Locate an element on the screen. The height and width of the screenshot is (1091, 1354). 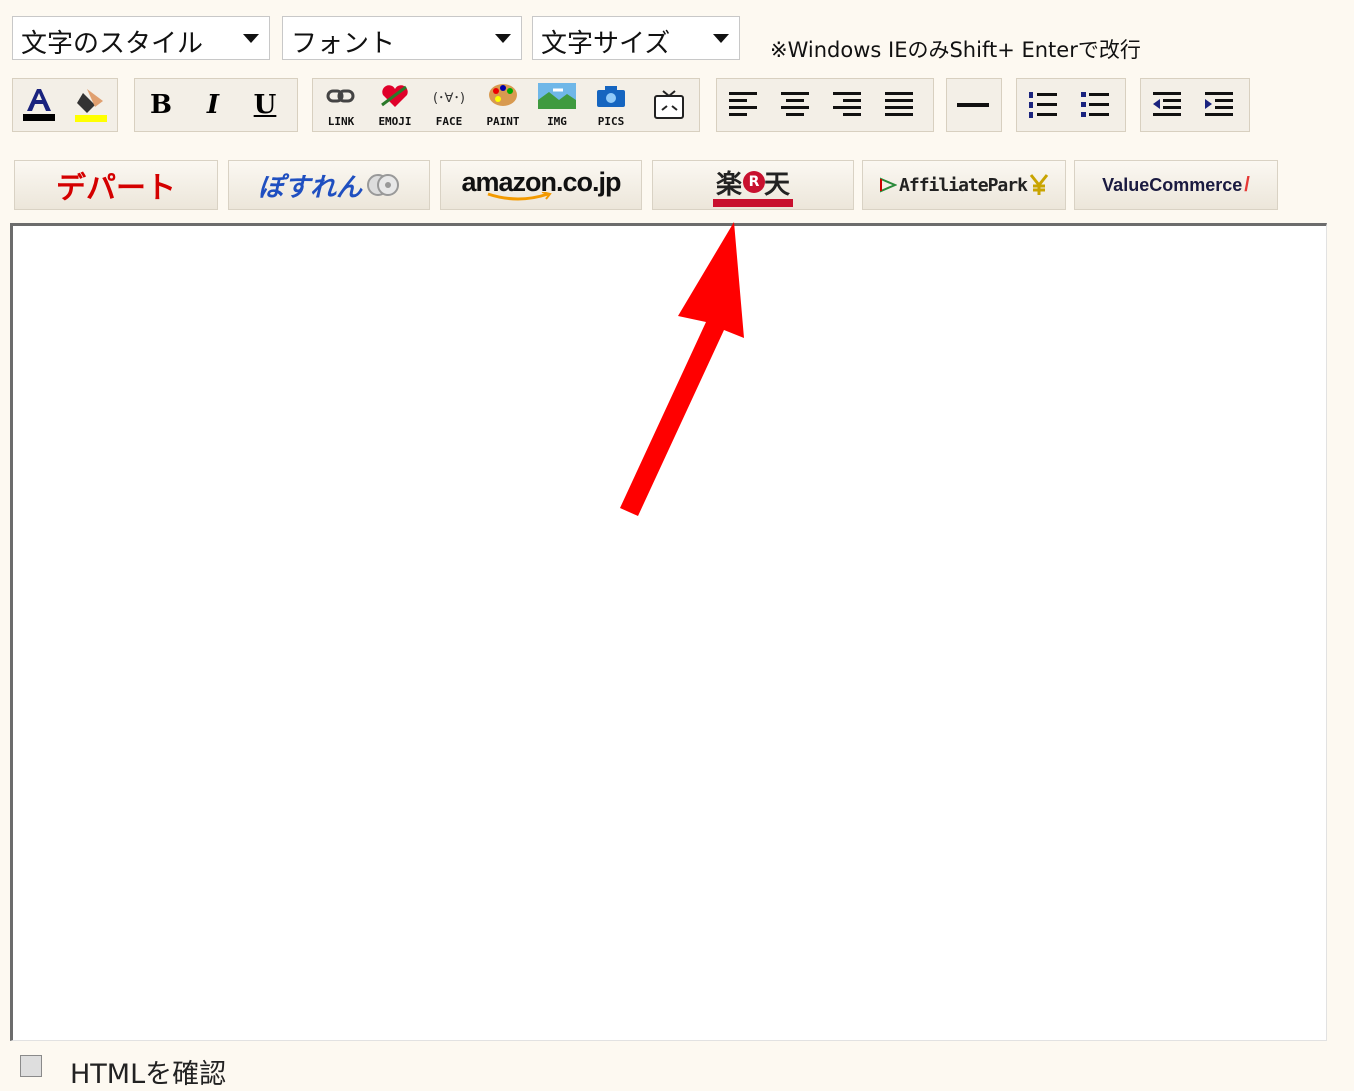
pics-label: PICS is located at coordinates (611, 121).